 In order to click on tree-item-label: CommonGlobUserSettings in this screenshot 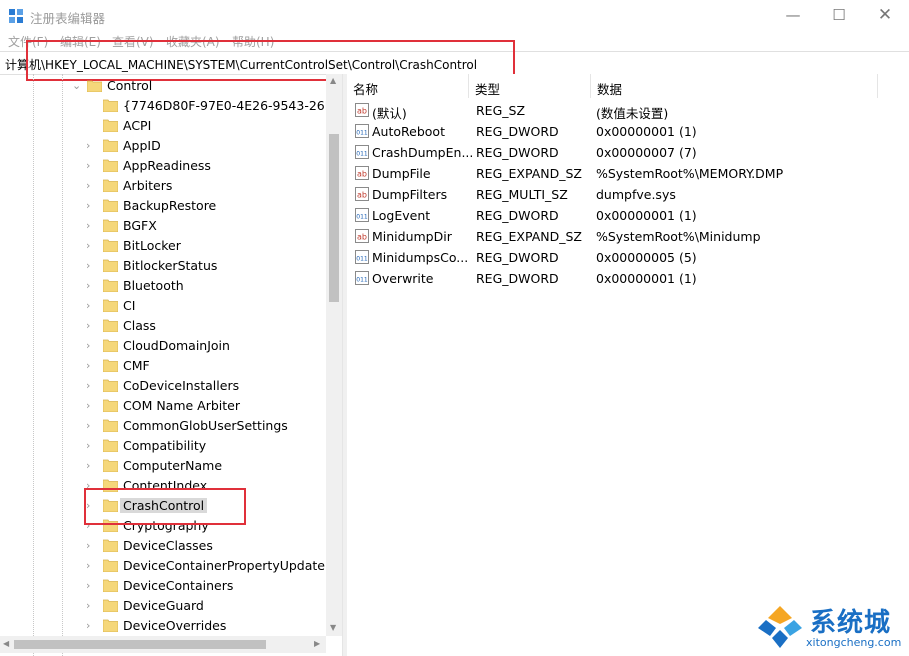, I will do `click(205, 425)`.